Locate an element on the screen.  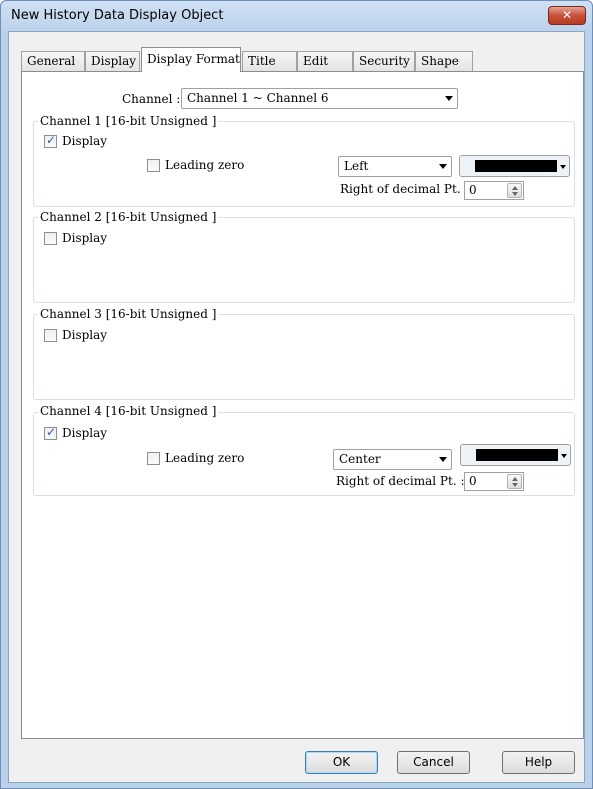
cancel-button-label: Cancel is located at coordinates (433, 762).